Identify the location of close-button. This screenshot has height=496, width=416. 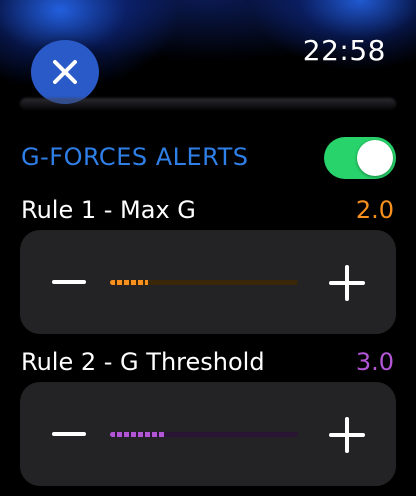
(65, 72).